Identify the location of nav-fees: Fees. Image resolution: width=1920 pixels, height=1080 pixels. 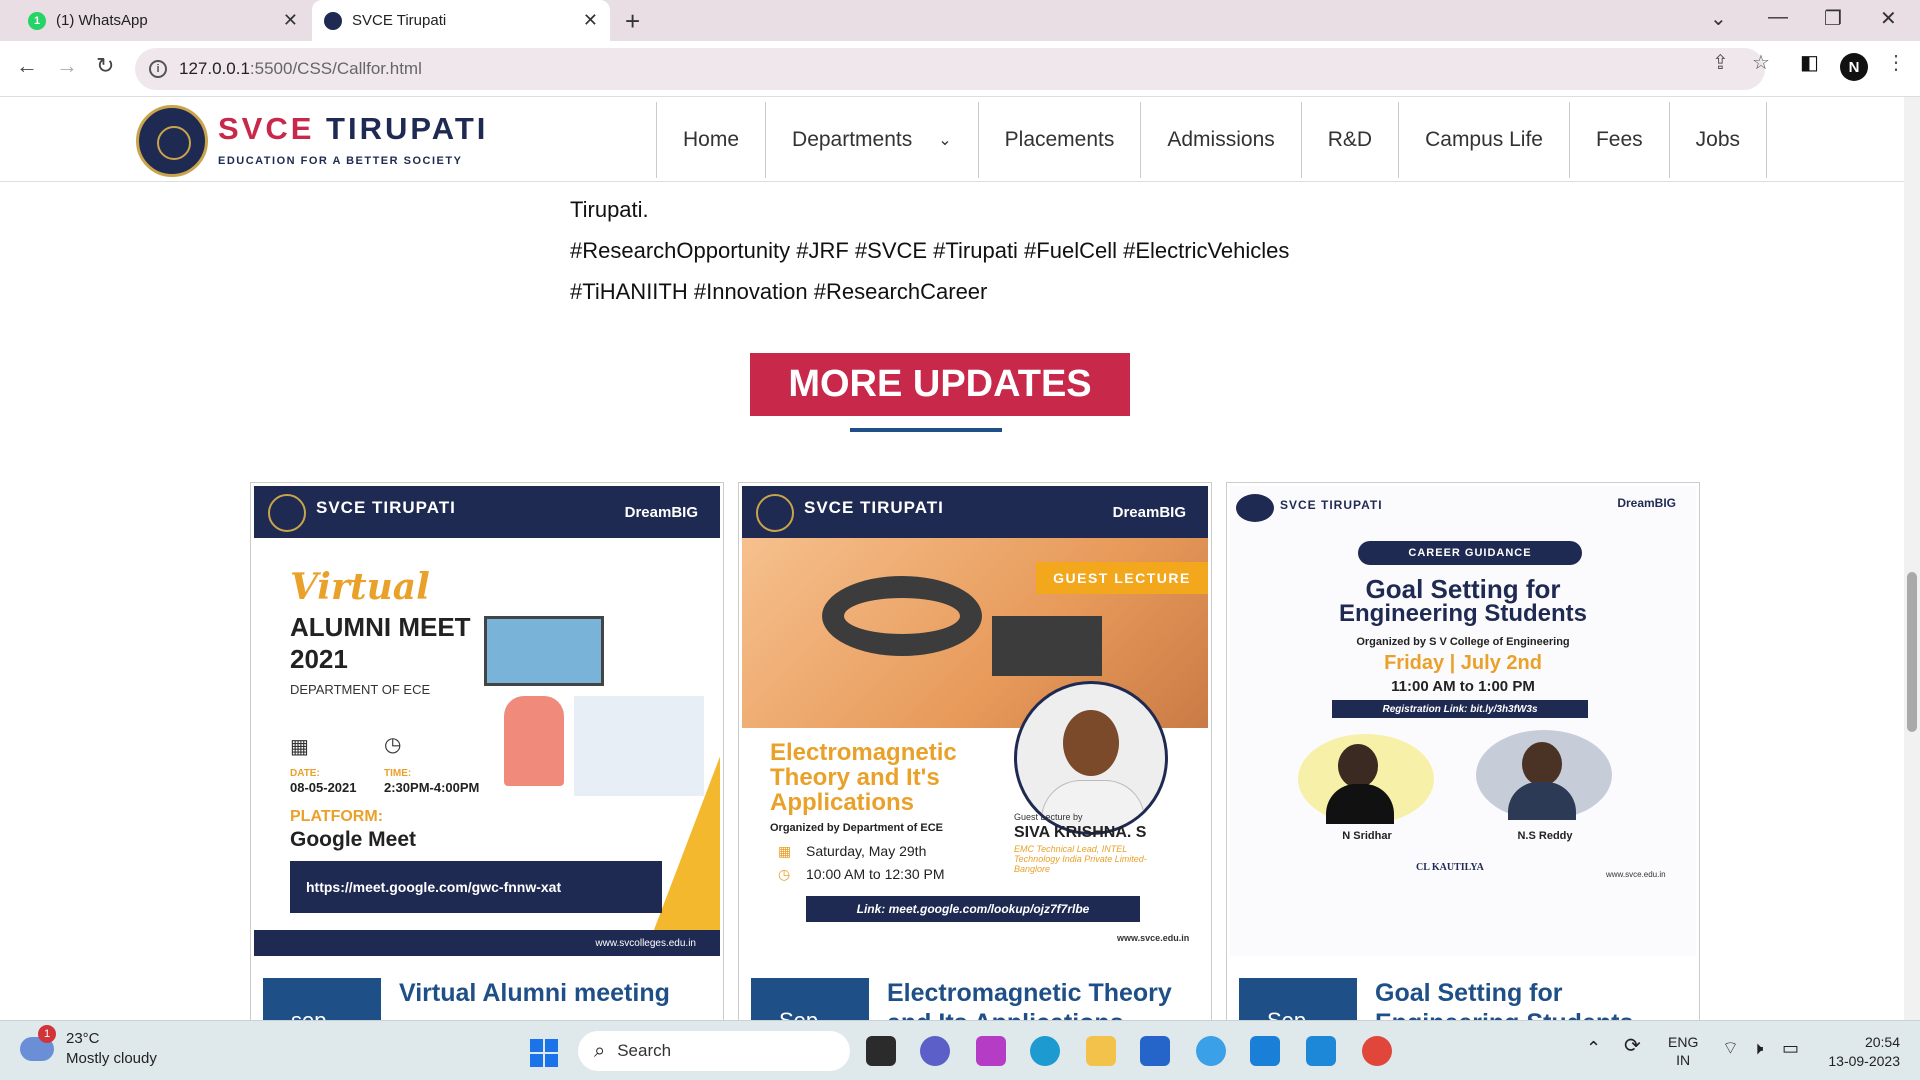
(1620, 140).